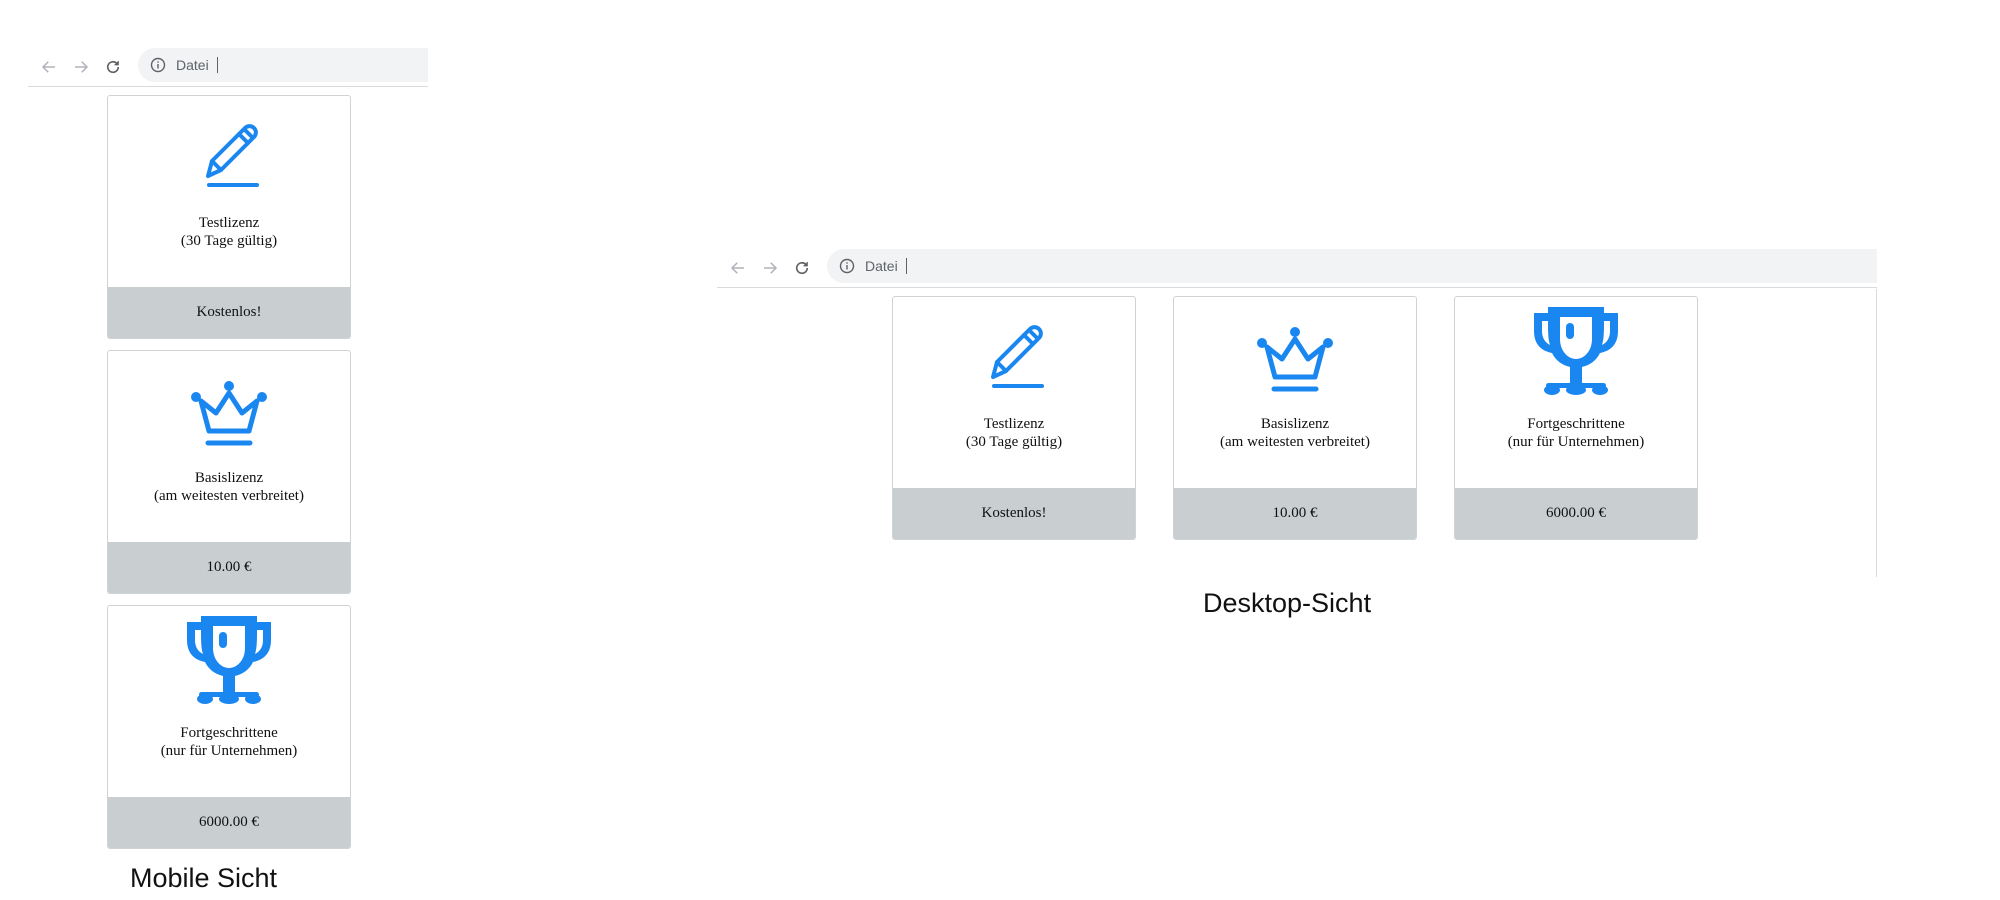  I want to click on desktop-view-caption: Desktop-Sicht, so click(1287, 603).